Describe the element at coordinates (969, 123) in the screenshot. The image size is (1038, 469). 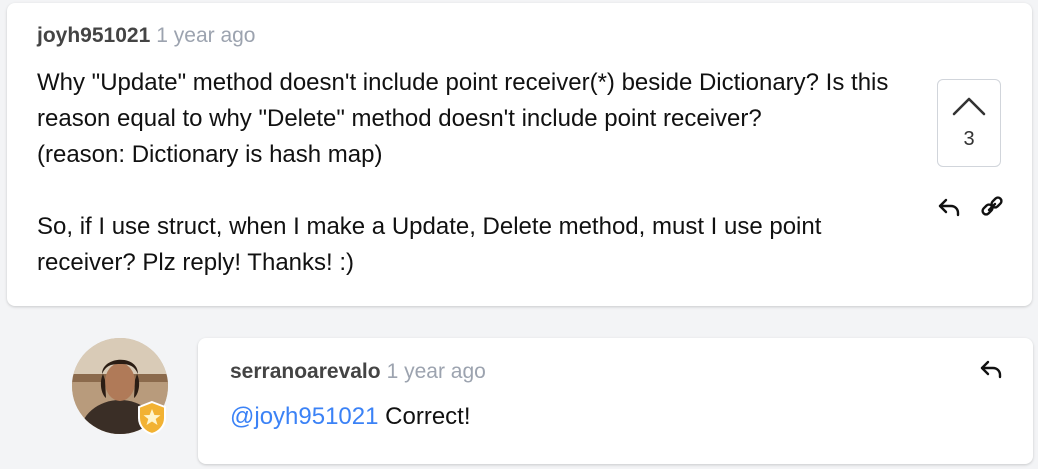
I see `upvote-button: 3` at that location.